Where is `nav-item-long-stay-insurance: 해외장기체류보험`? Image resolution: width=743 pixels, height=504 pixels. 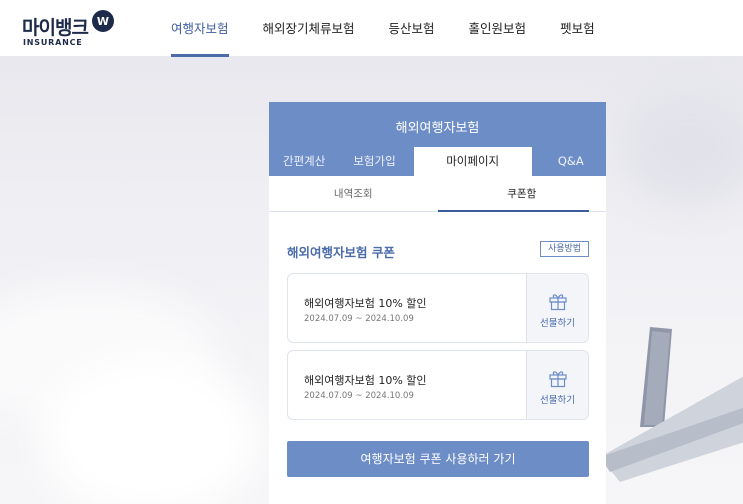 nav-item-long-stay-insurance: 해외장기체류보험 is located at coordinates (309, 28).